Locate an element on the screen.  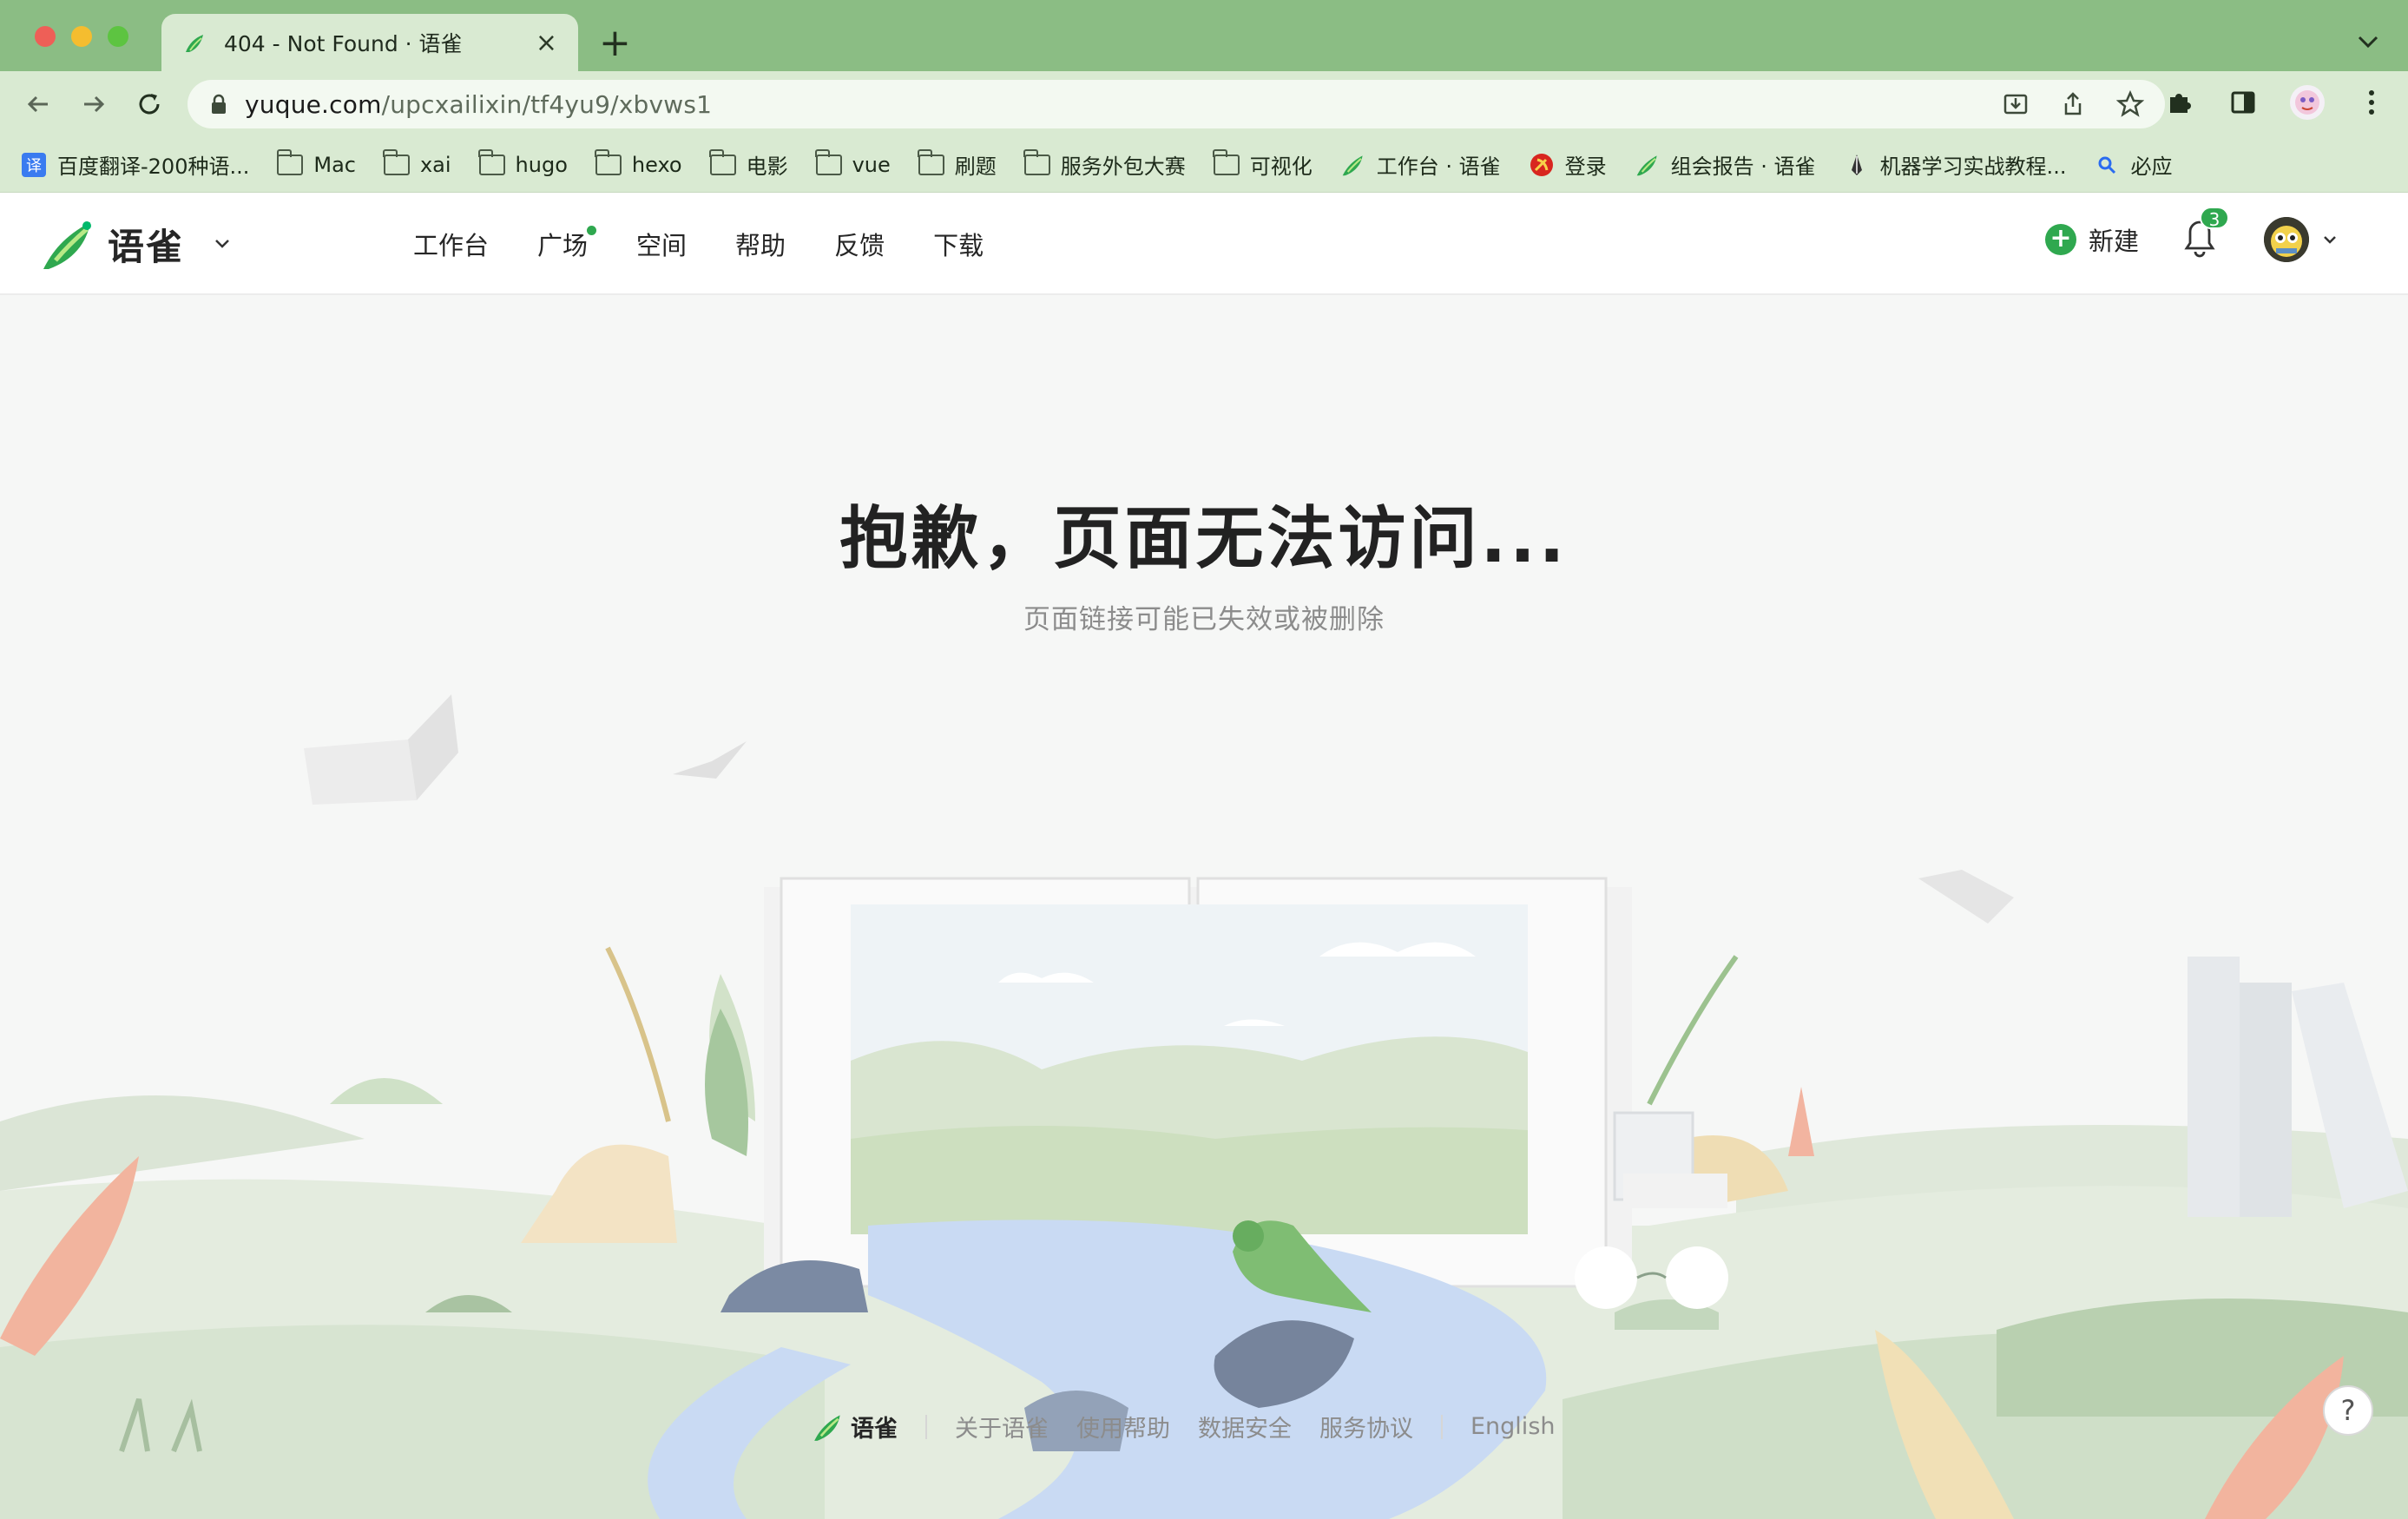
search-icon is located at coordinates (2107, 165).